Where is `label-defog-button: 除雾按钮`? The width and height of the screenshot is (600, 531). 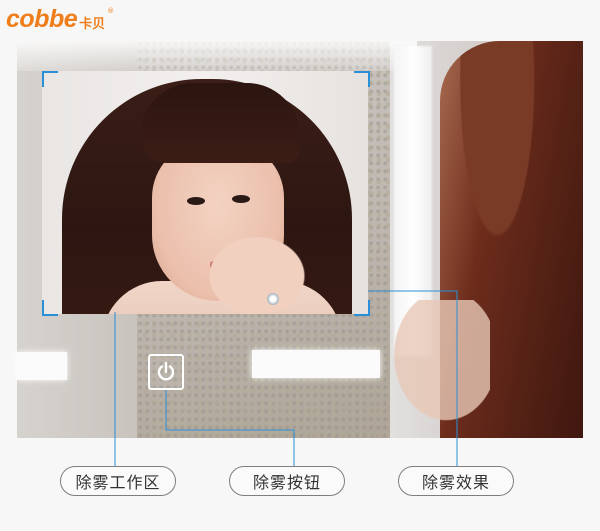 label-defog-button: 除雾按钮 is located at coordinates (287, 481).